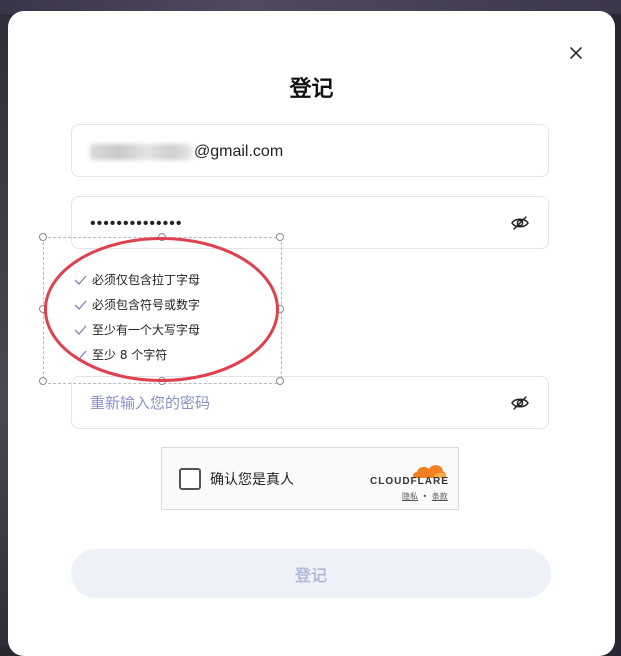 The image size is (621, 656). Describe the element at coordinates (141, 152) in the screenshot. I see `redacted-email-username` at that location.